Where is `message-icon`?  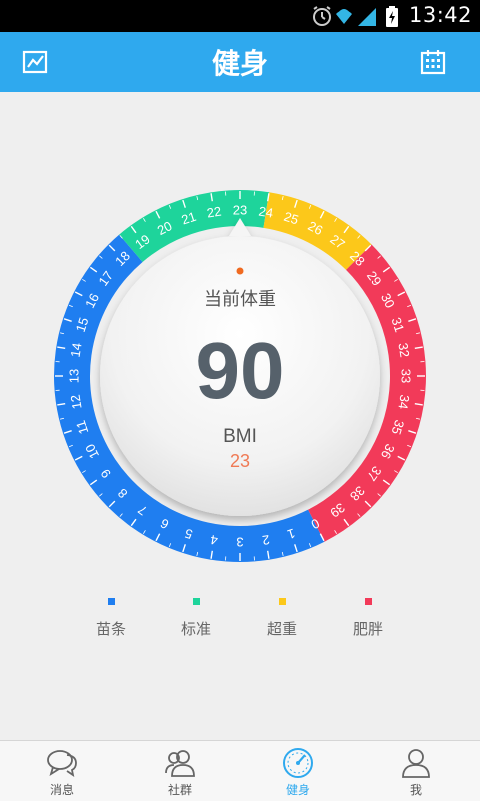
message-icon is located at coordinates (62, 763).